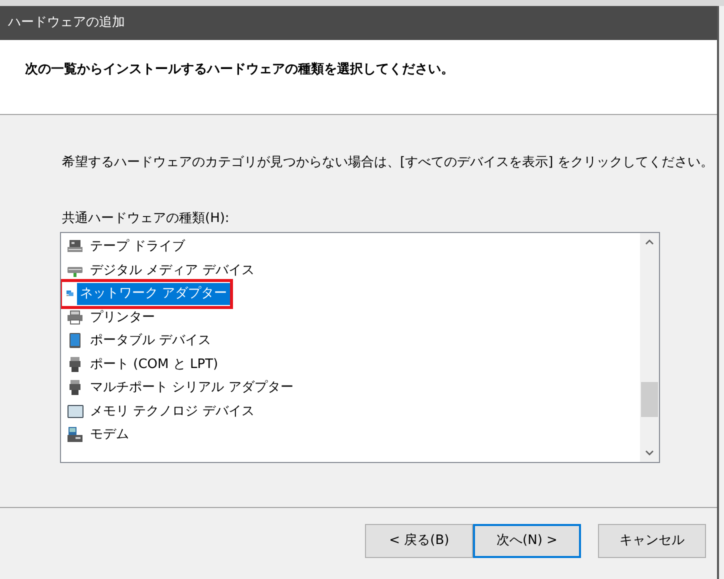  What do you see at coordinates (109, 435) in the screenshot?
I see `list-item: モデム` at bounding box center [109, 435].